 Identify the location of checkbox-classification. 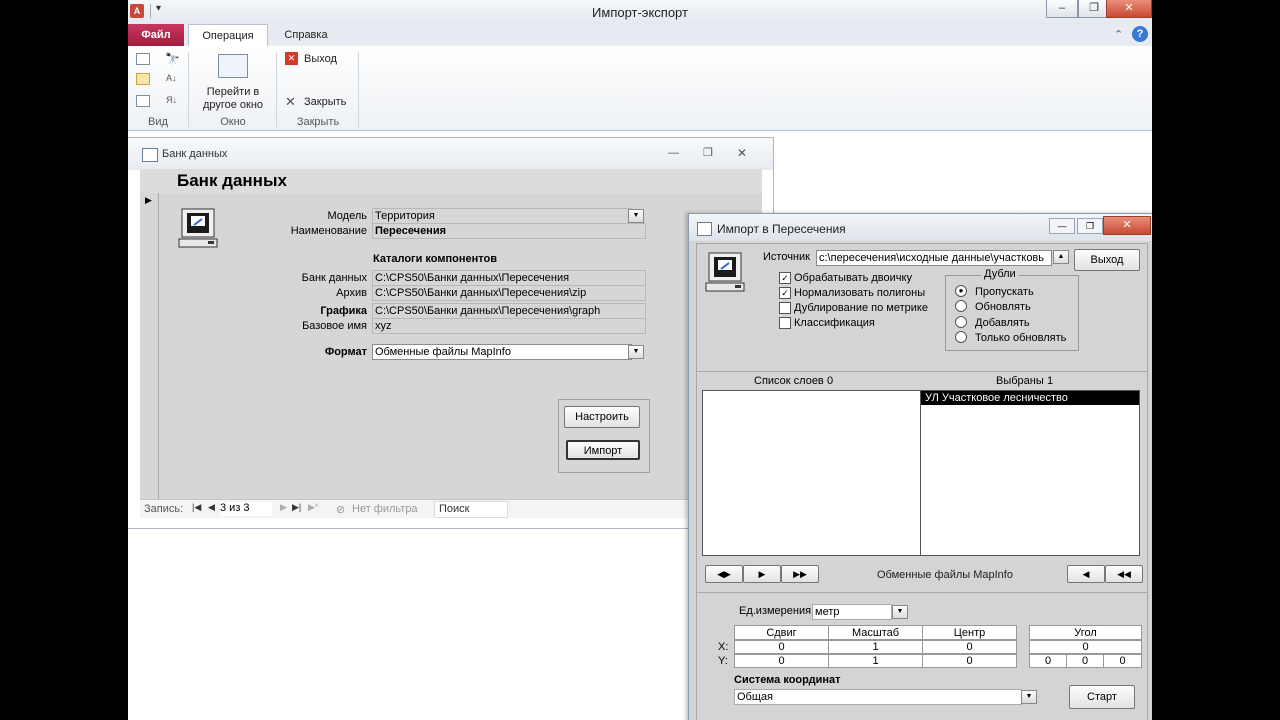
(785, 323).